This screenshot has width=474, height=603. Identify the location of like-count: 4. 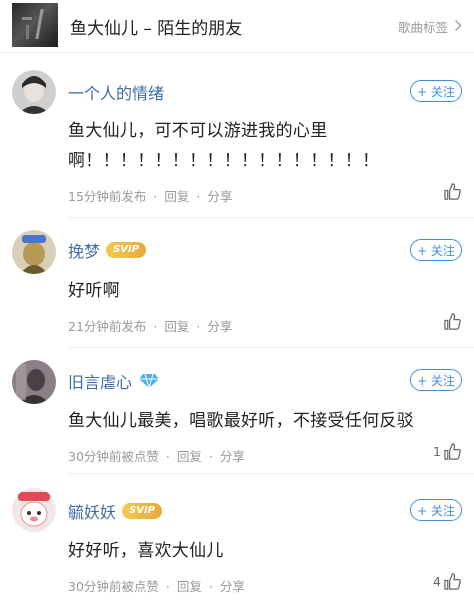
(437, 581).